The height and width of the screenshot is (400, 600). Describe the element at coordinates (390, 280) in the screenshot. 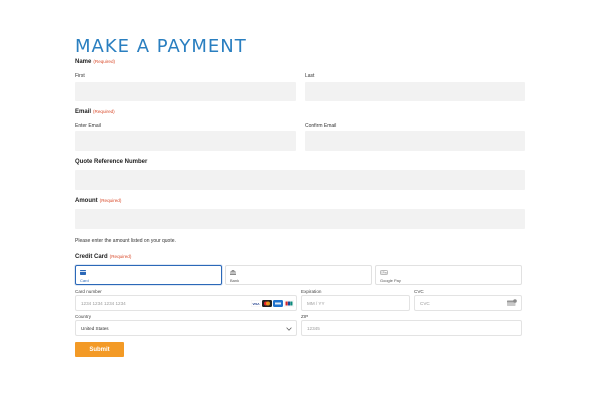

I see `tab-google-pay-label: Google Pay` at that location.